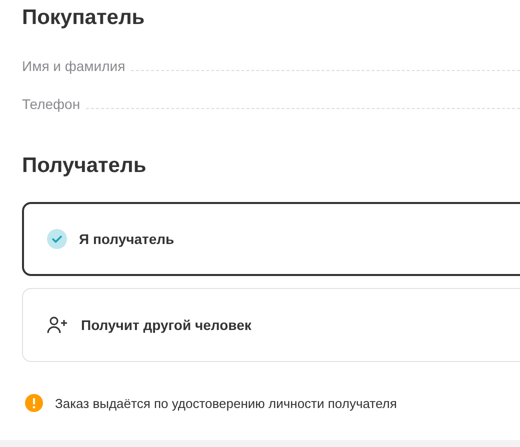  I want to click on note-text: Заказ выдаётся по удостоверению личности получателя, so click(226, 403).